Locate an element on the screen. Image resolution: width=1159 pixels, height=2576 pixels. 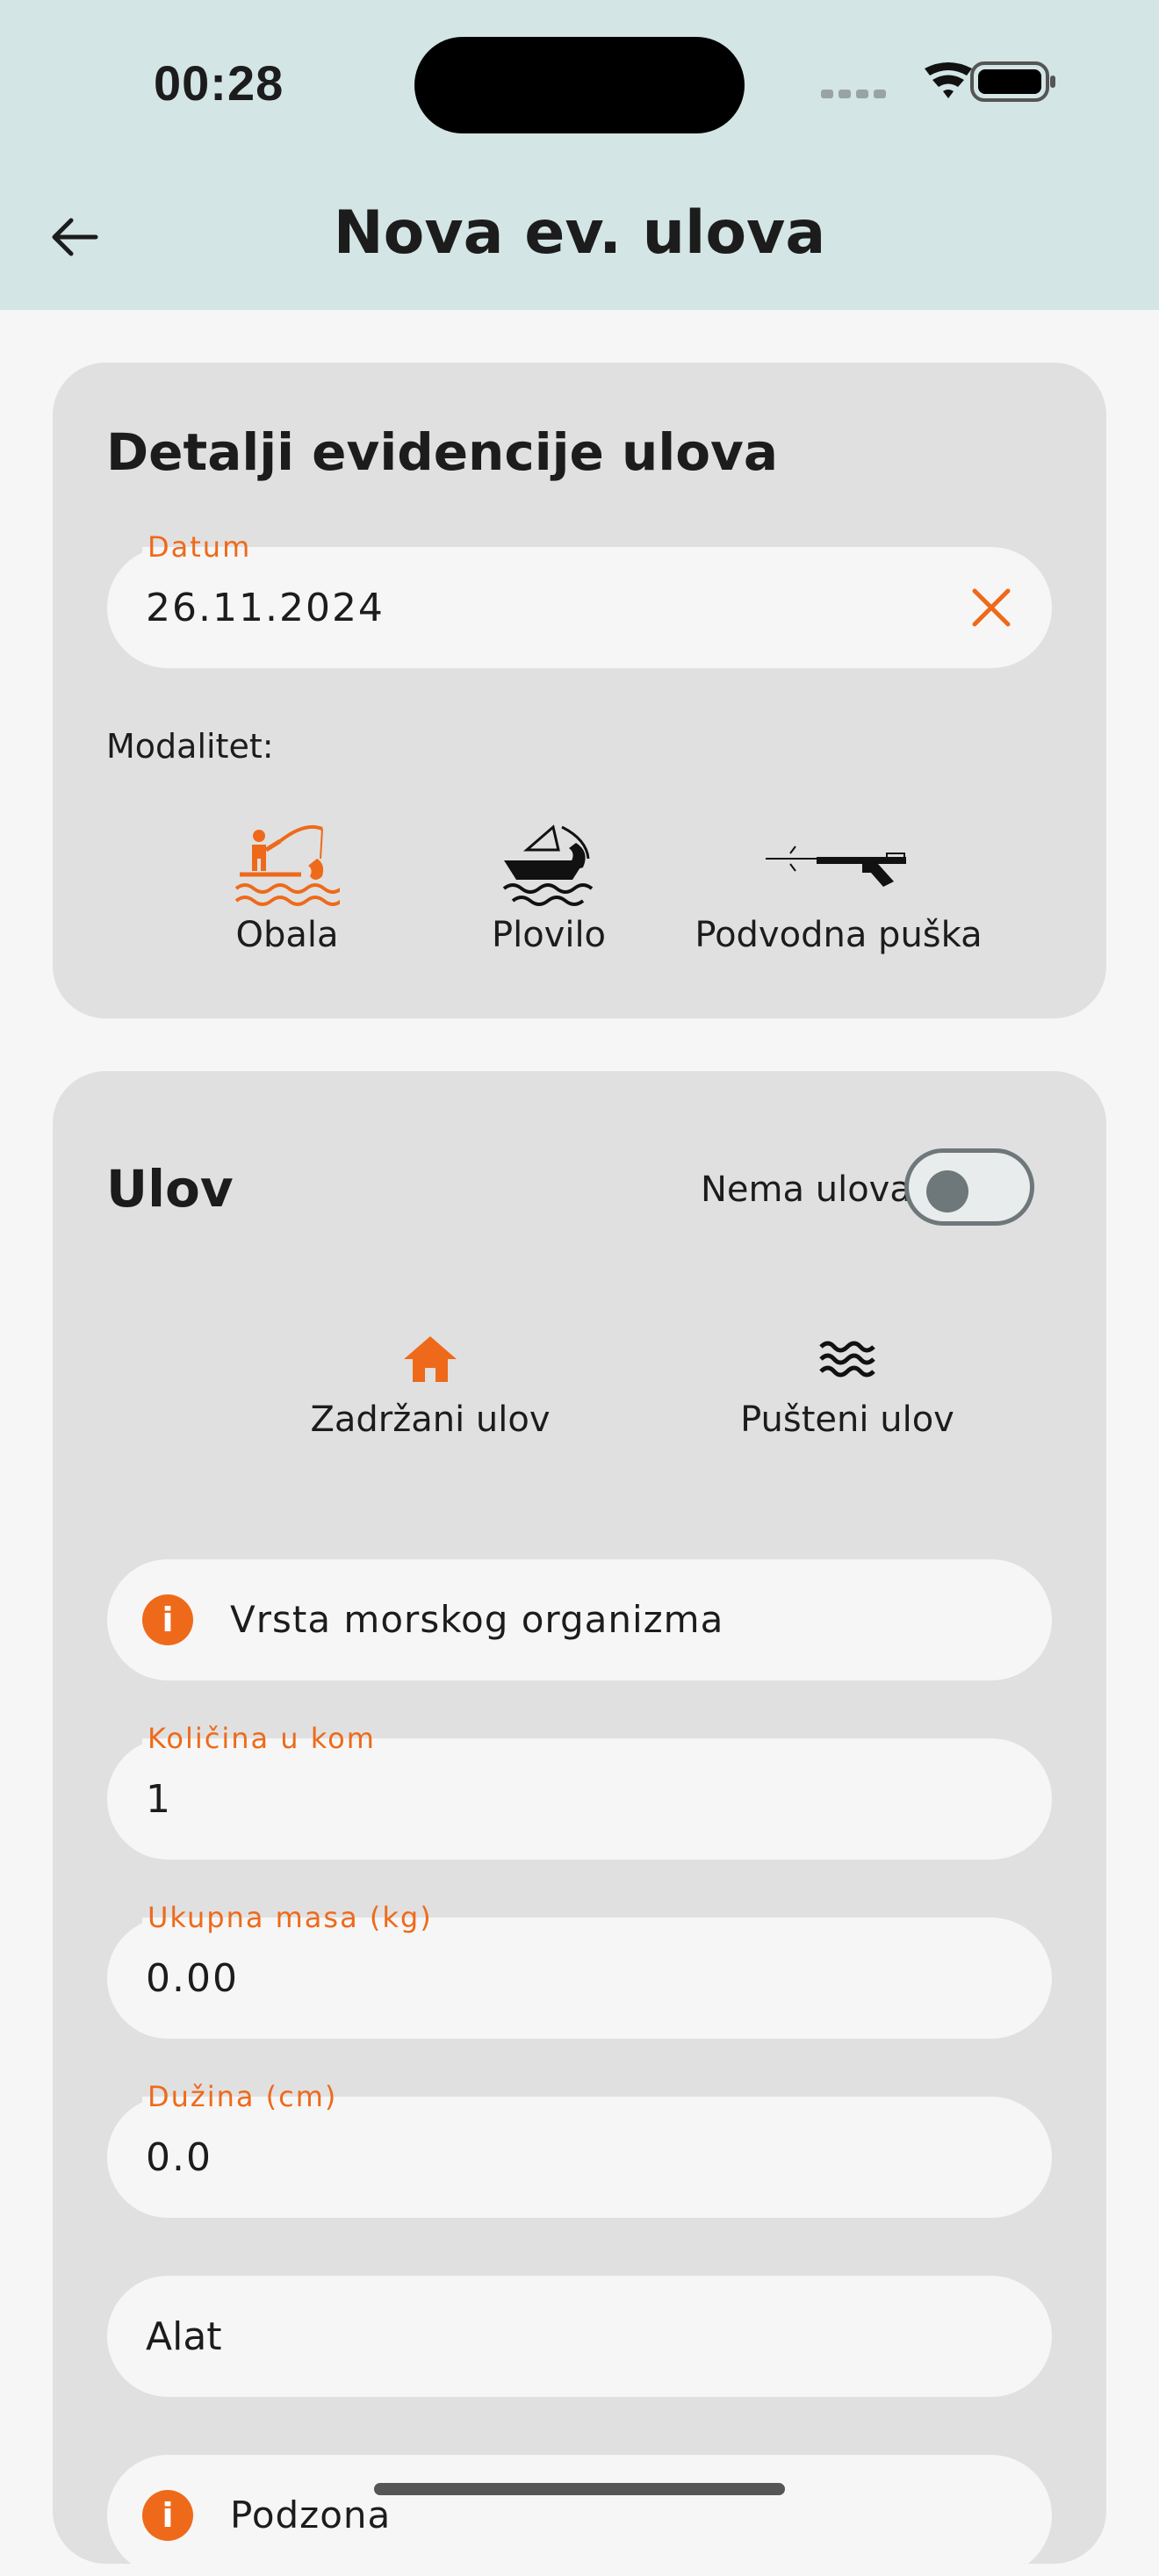
tab-zadrzani-ulov-label: Zadržani ulov is located at coordinates (430, 1420).